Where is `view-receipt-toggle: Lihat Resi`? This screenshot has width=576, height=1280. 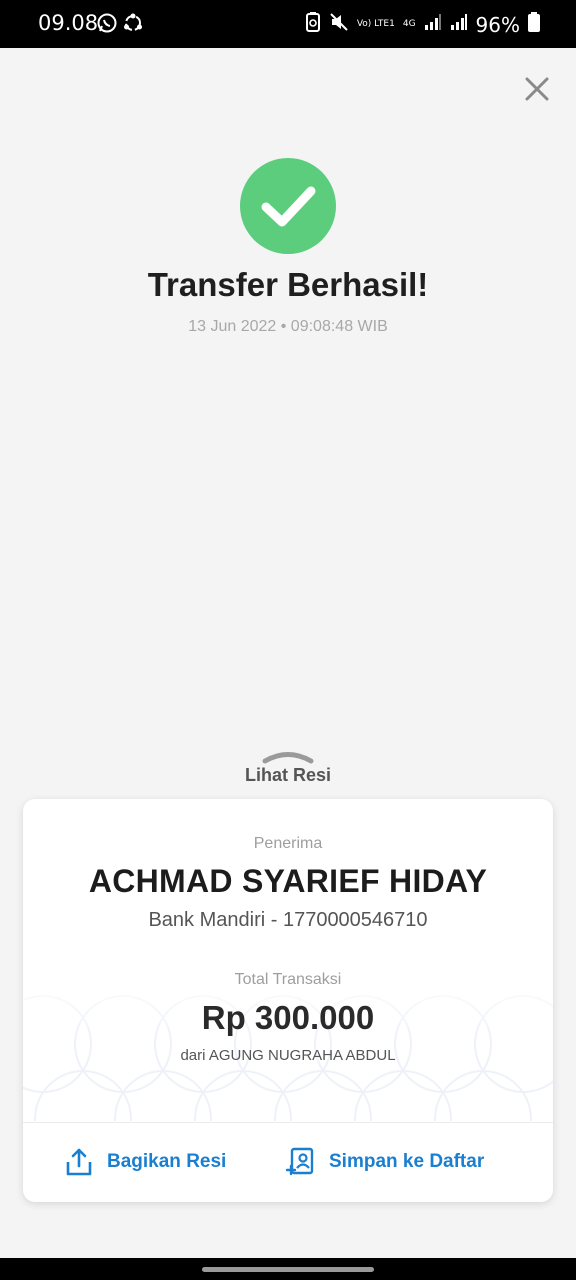
view-receipt-toggle: Lihat Resi is located at coordinates (288, 775).